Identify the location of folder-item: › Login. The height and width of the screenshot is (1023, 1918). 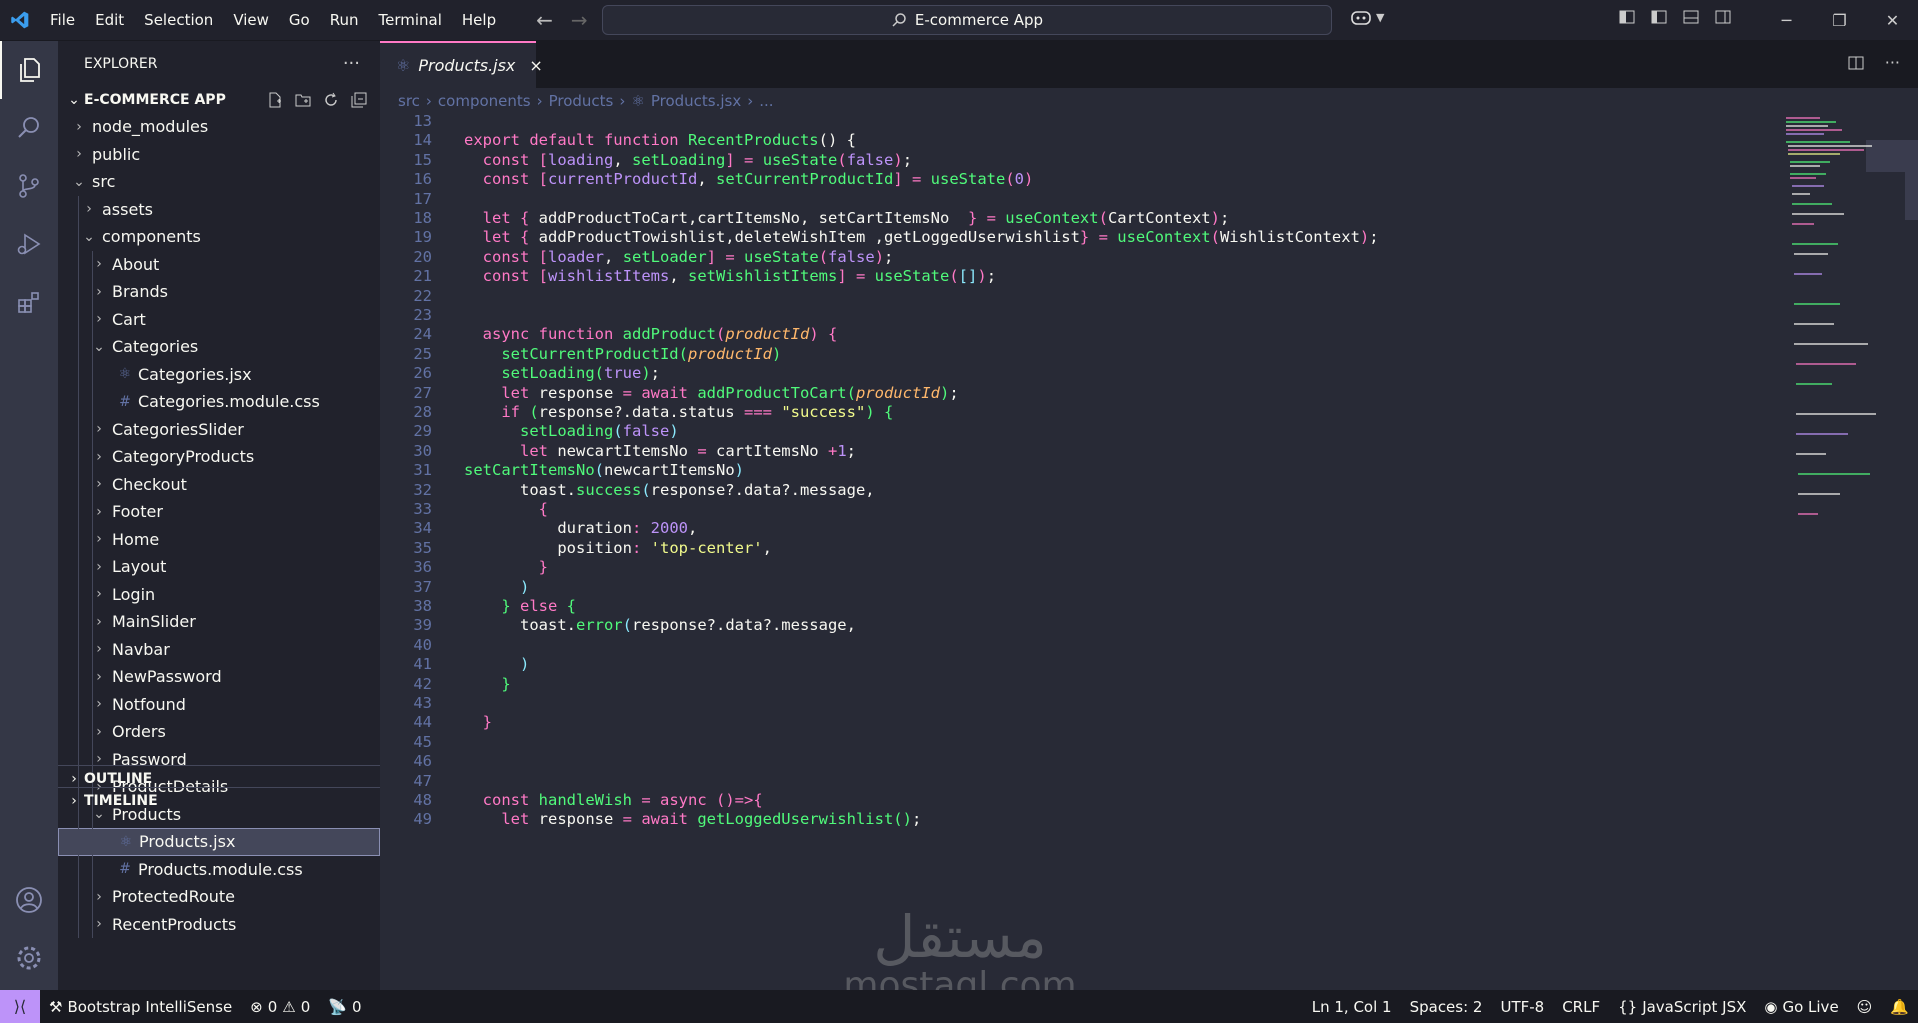
(219, 595).